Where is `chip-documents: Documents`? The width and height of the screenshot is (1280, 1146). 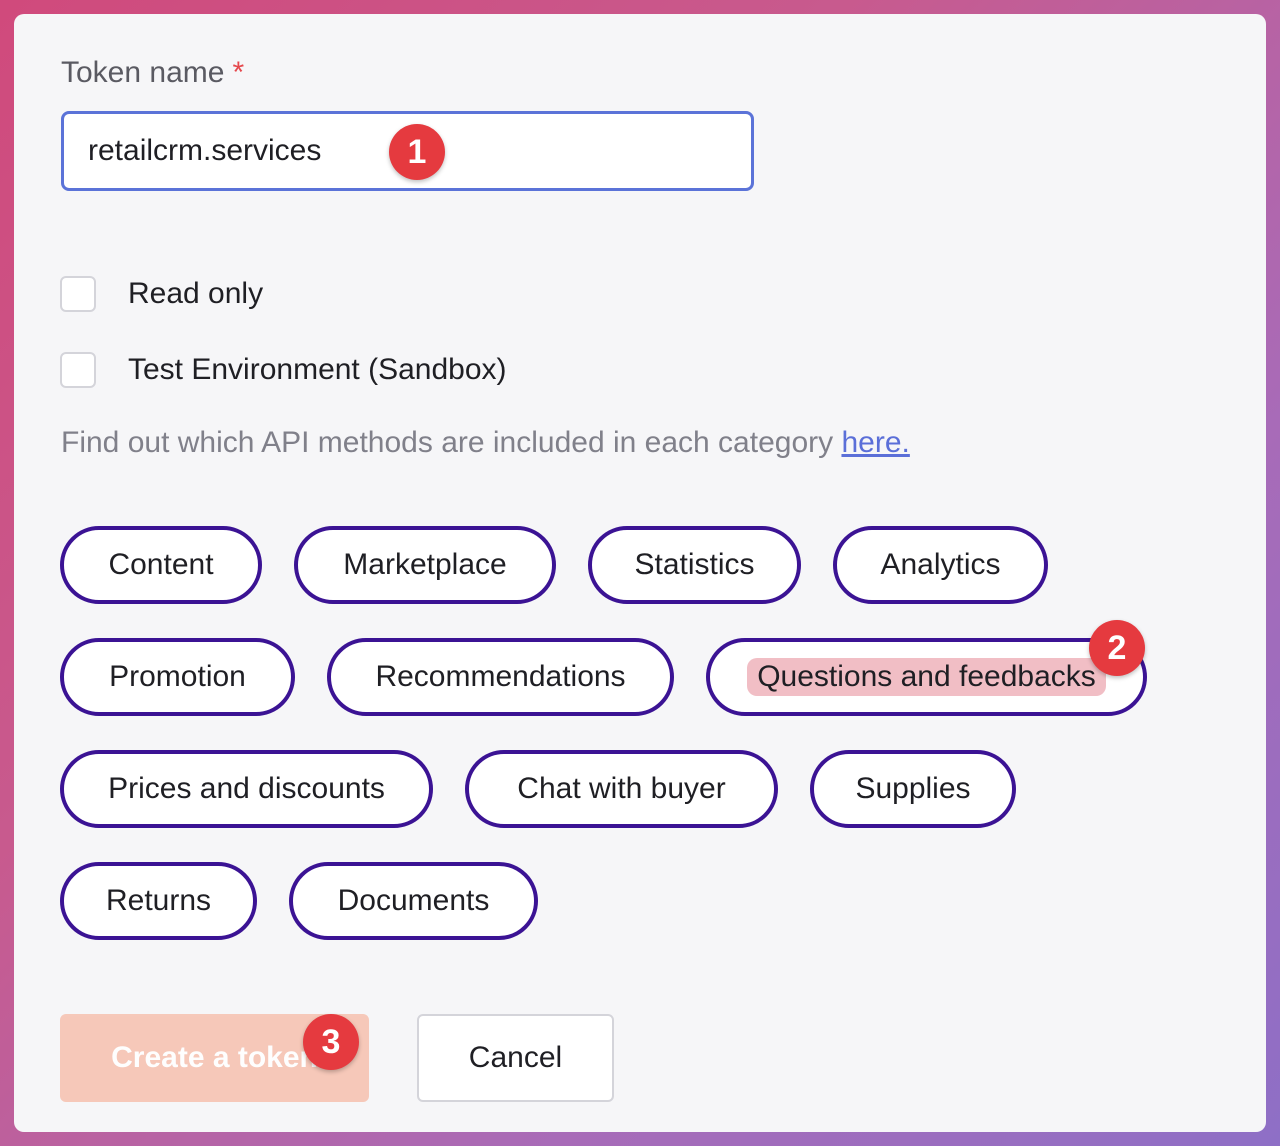
chip-documents: Documents is located at coordinates (413, 901).